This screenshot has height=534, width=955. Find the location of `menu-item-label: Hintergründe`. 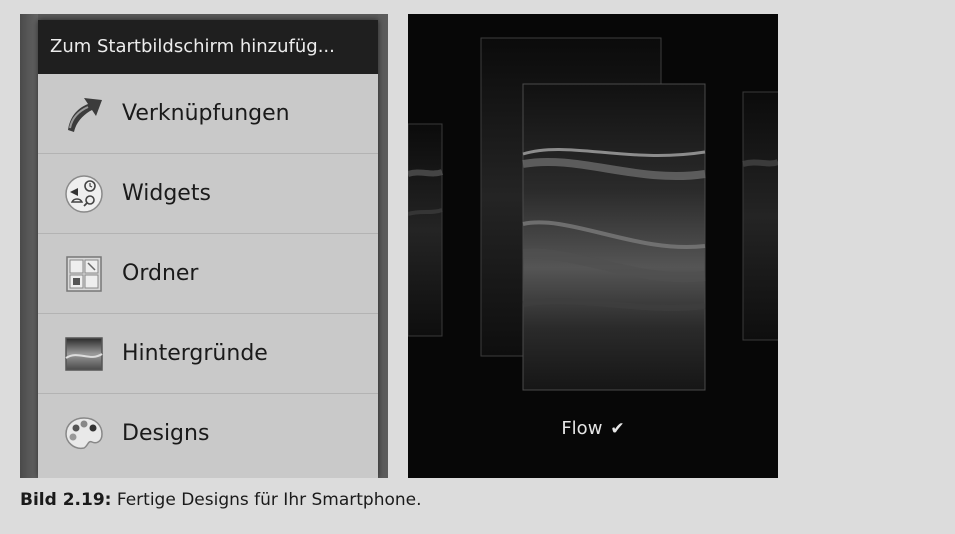

menu-item-label: Hintergründe is located at coordinates (195, 353).